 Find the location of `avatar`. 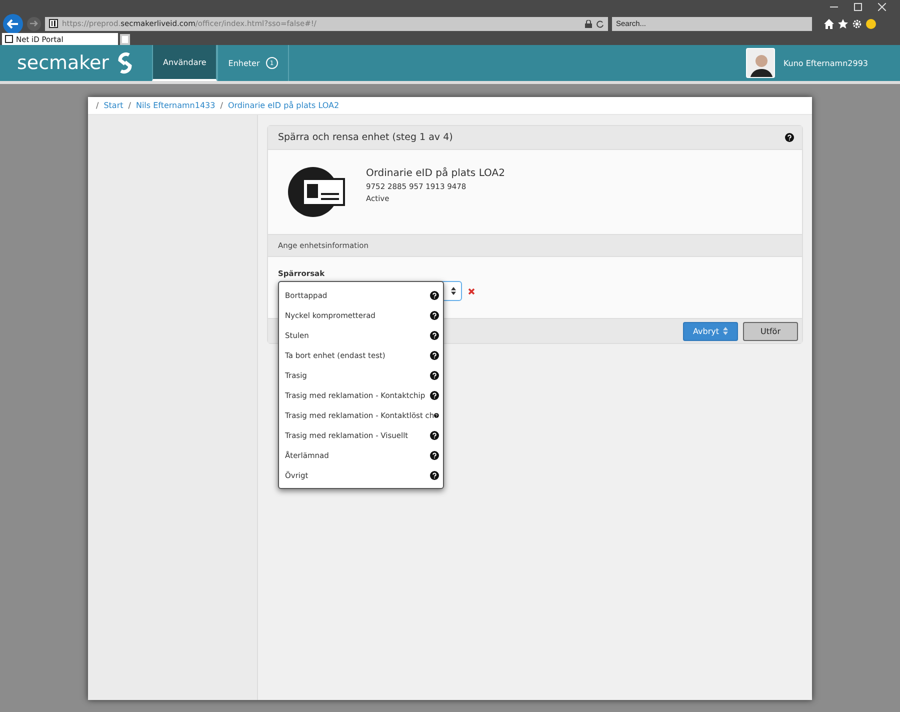

avatar is located at coordinates (761, 63).